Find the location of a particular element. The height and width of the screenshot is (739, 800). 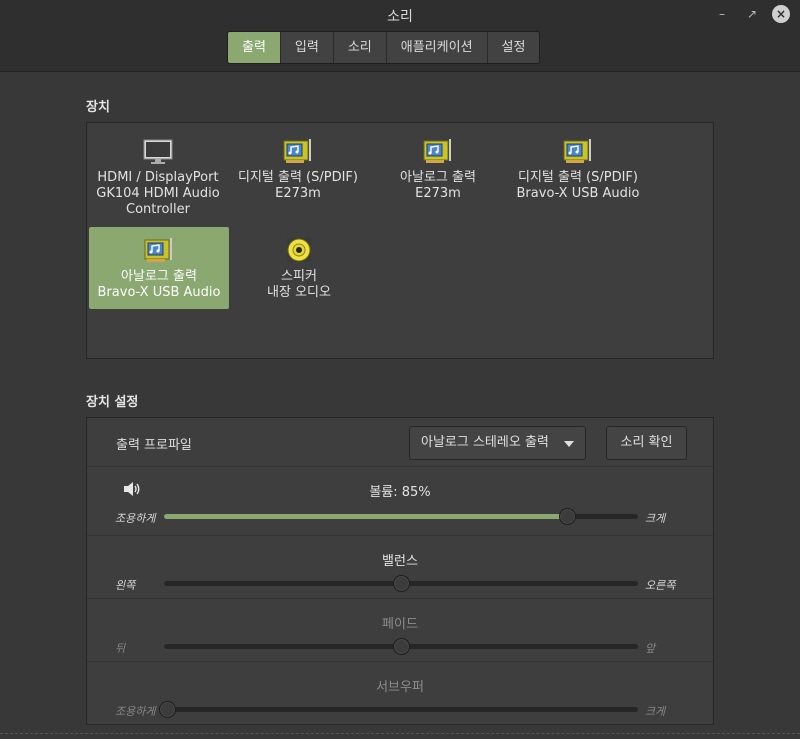

tab-applications: 애플리케이션 is located at coordinates (437, 47).